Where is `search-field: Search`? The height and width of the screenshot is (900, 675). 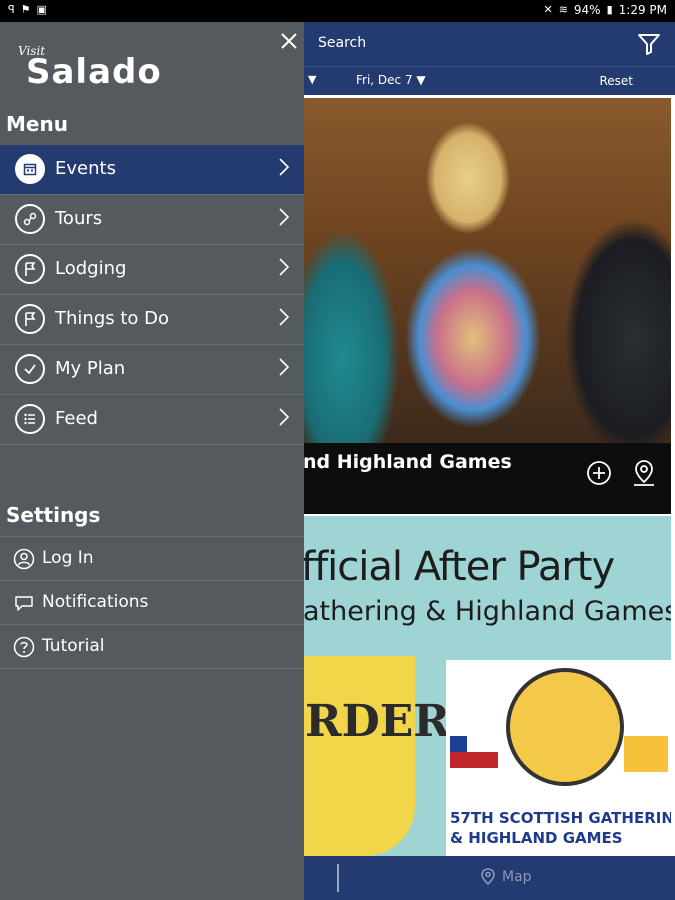
search-field: Search is located at coordinates (342, 43).